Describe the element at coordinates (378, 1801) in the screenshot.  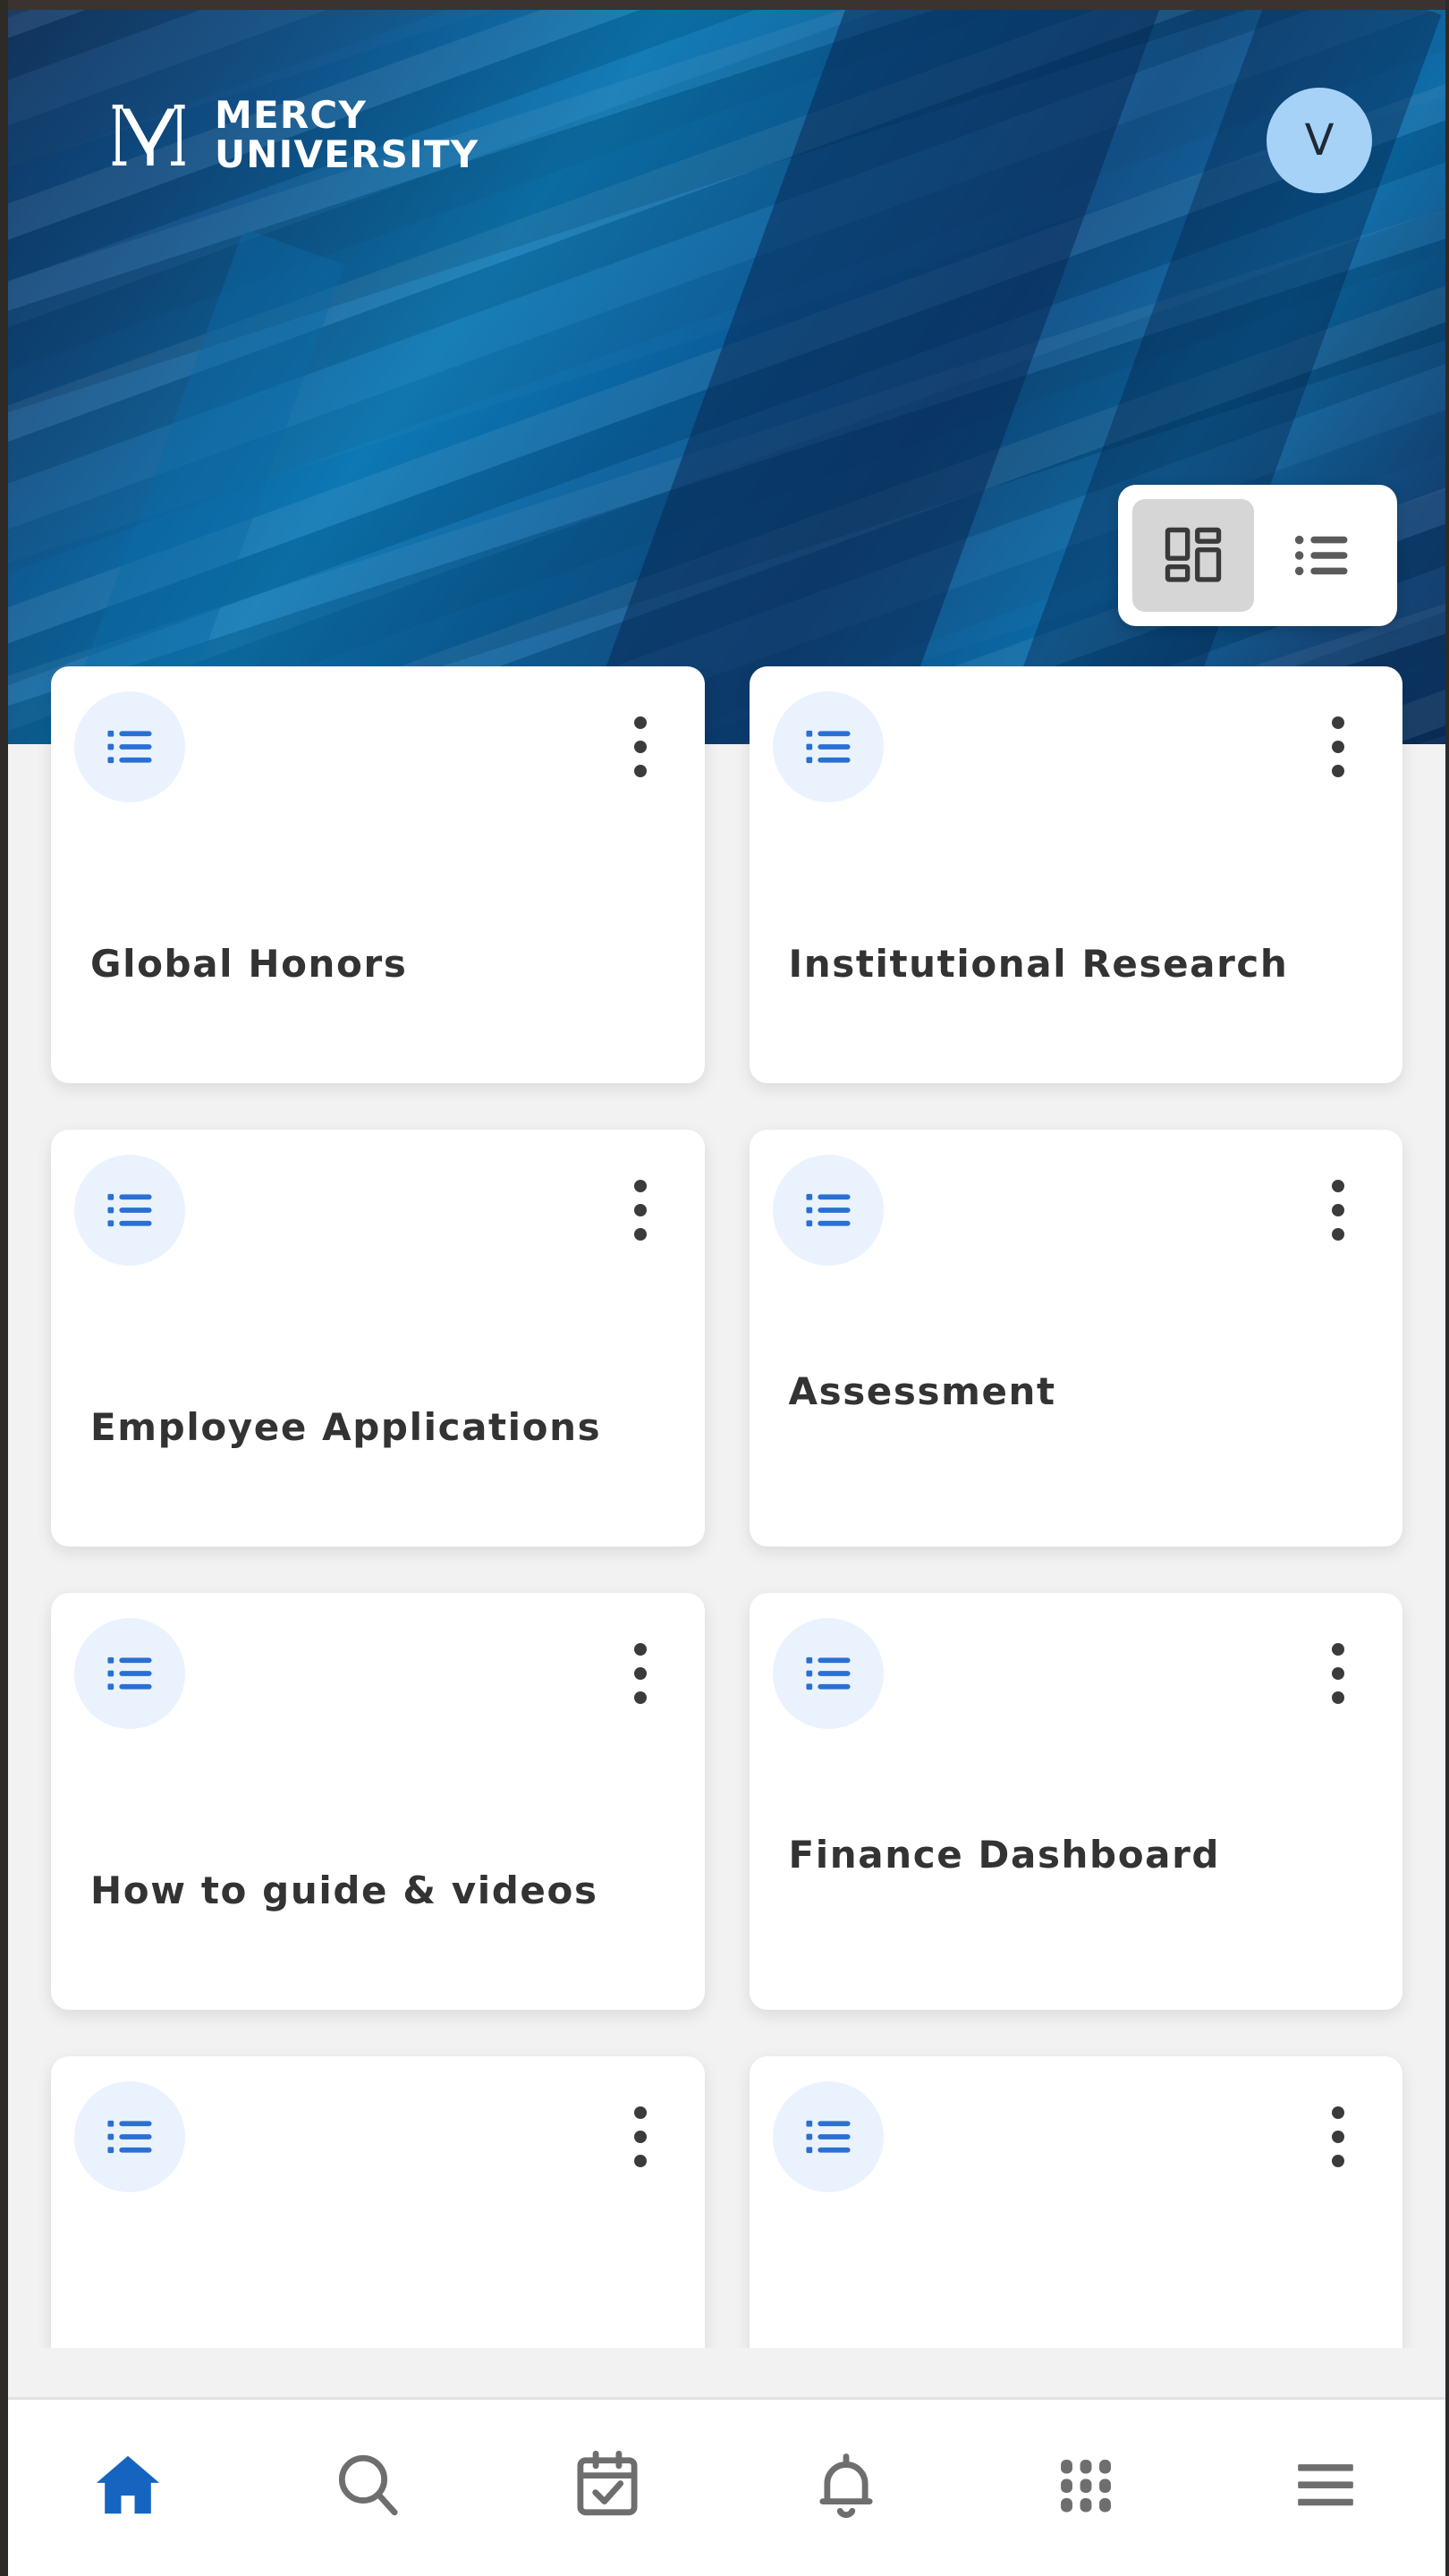
I see `app-card: How to guide & videos` at that location.